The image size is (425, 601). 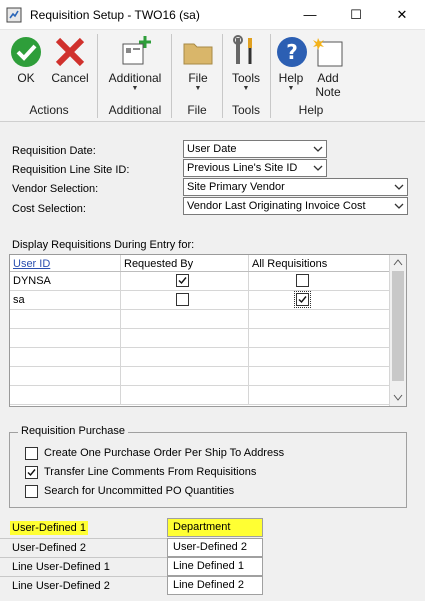 I want to click on group-label-actions: Actions, so click(x=49, y=110).